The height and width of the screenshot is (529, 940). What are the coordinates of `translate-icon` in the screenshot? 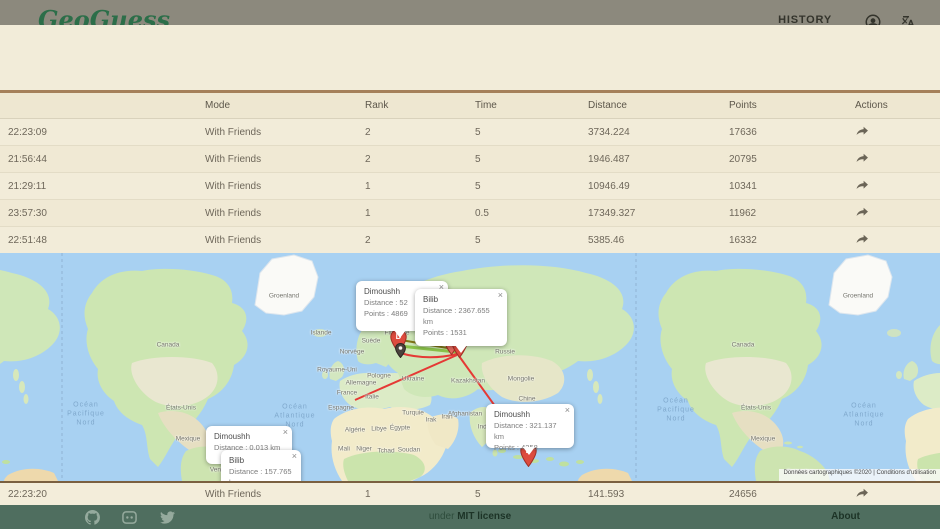 It's located at (909, 19).